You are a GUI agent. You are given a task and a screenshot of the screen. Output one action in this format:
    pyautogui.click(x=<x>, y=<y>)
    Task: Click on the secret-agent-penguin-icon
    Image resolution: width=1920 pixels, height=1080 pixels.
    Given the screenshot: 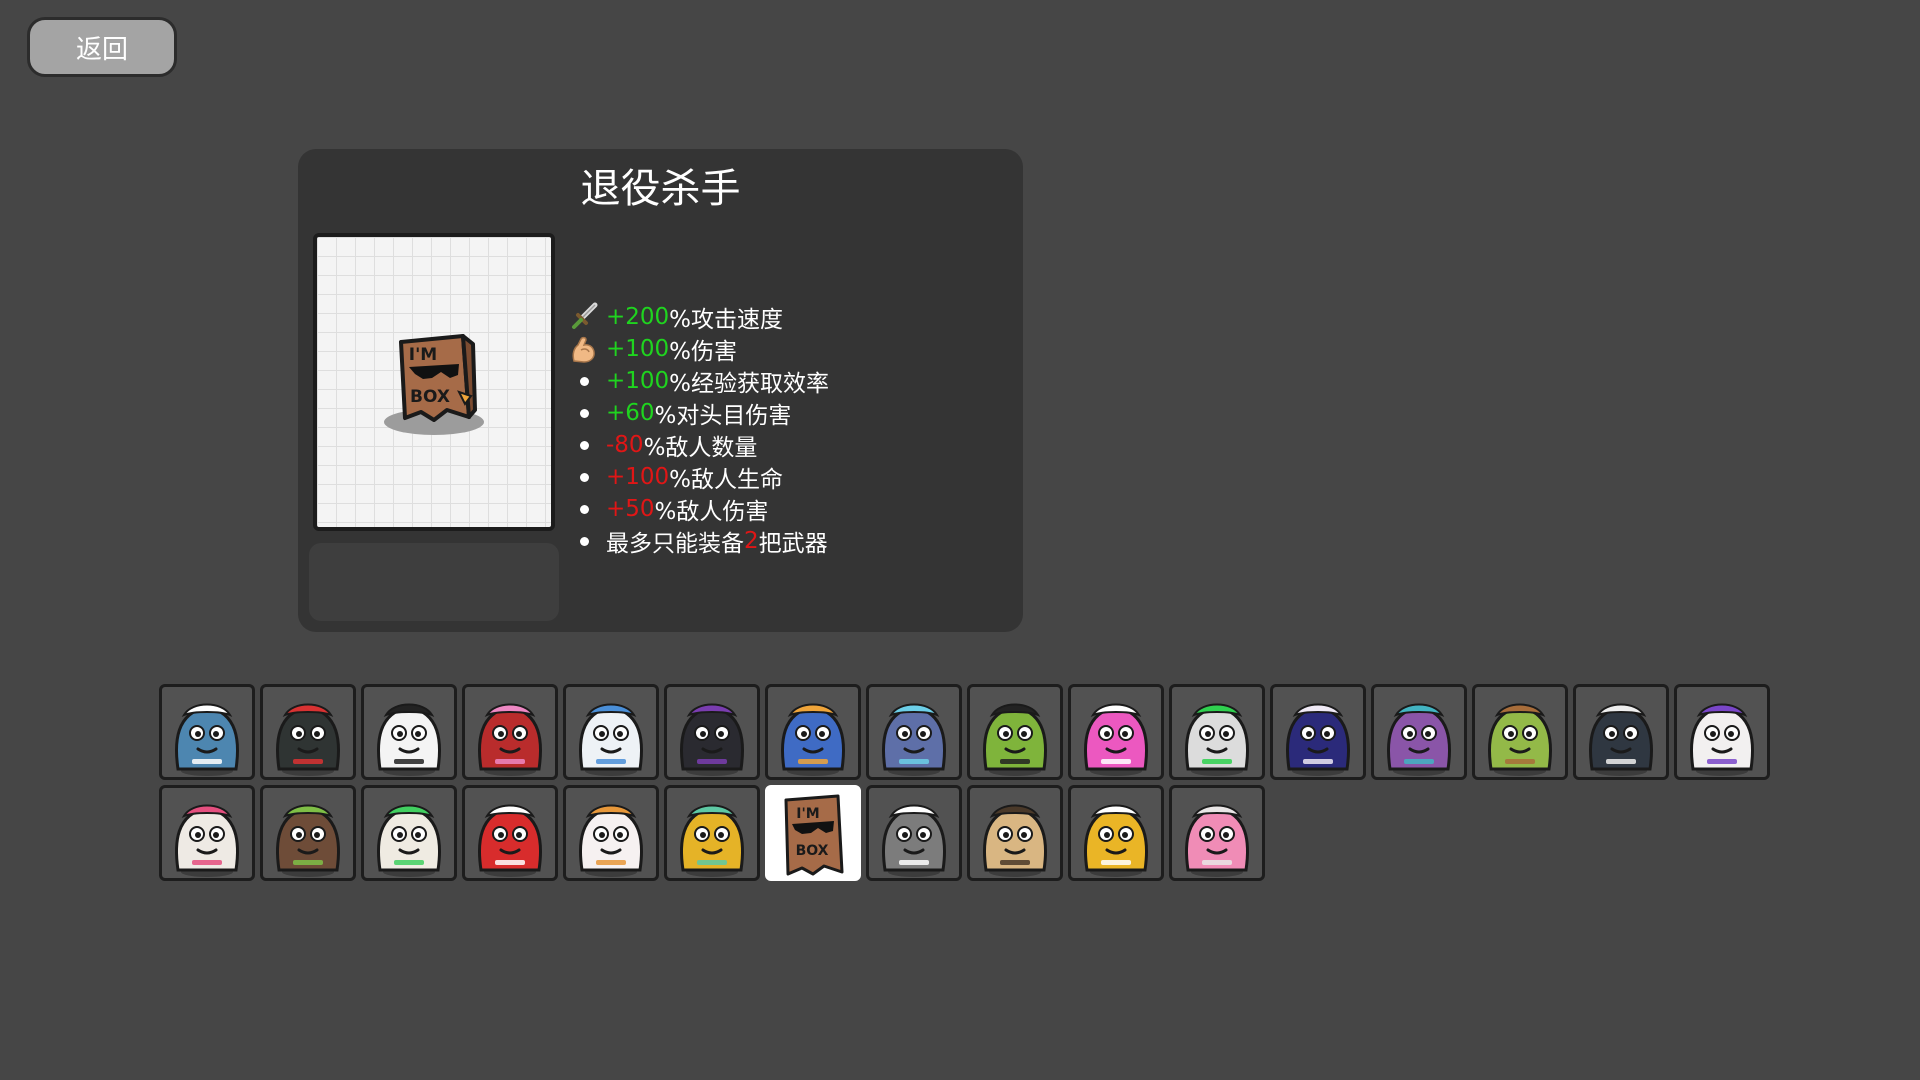 What is the action you would take?
    pyautogui.click(x=1621, y=739)
    